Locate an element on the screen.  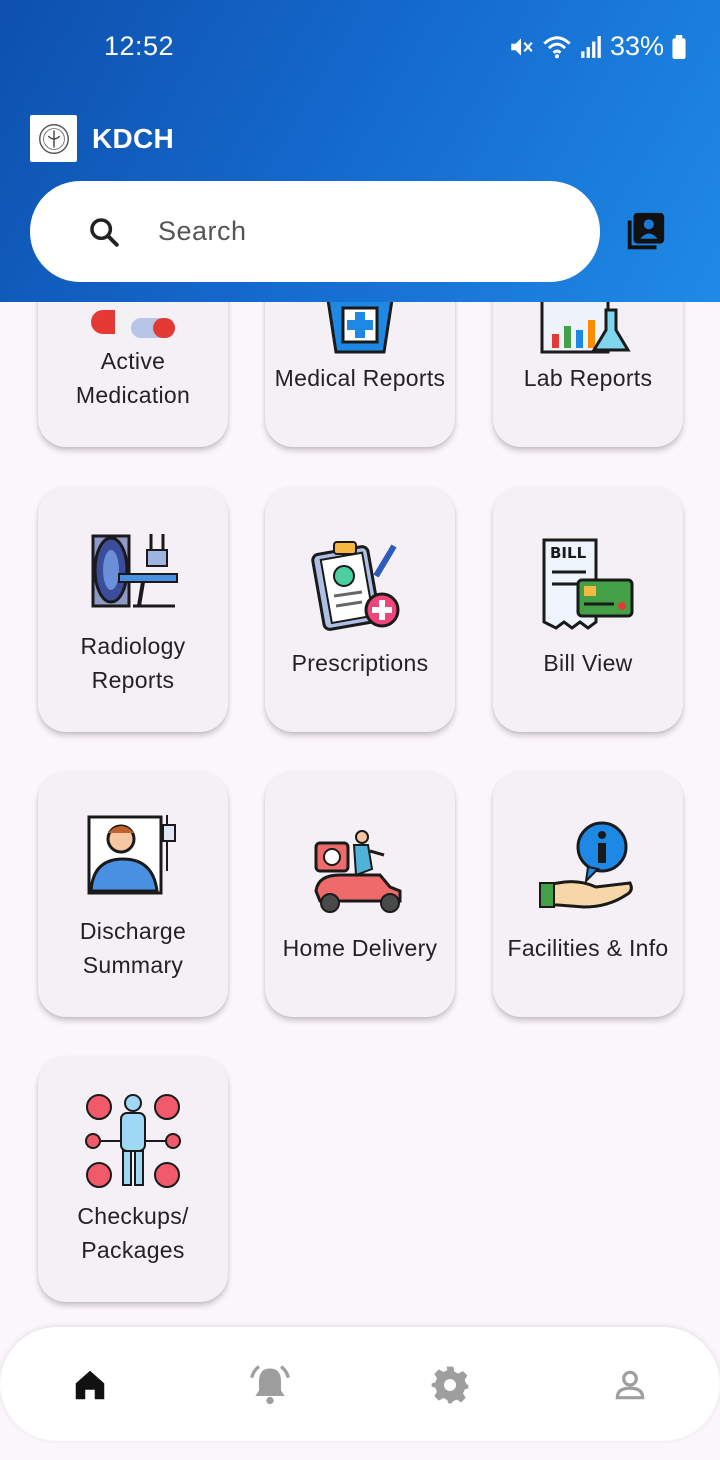
tile-checkups-packages: Checkups/ Packages is located at coordinates (133, 1179).